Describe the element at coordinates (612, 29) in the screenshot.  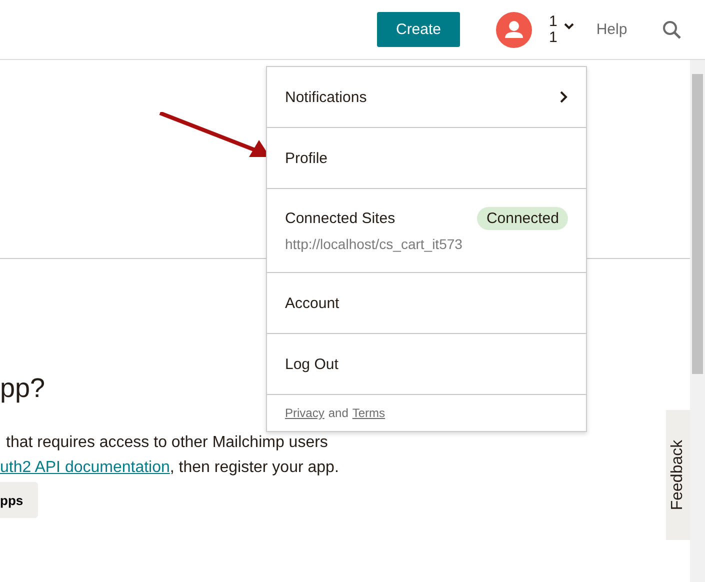
I see `help-link: Help` at that location.